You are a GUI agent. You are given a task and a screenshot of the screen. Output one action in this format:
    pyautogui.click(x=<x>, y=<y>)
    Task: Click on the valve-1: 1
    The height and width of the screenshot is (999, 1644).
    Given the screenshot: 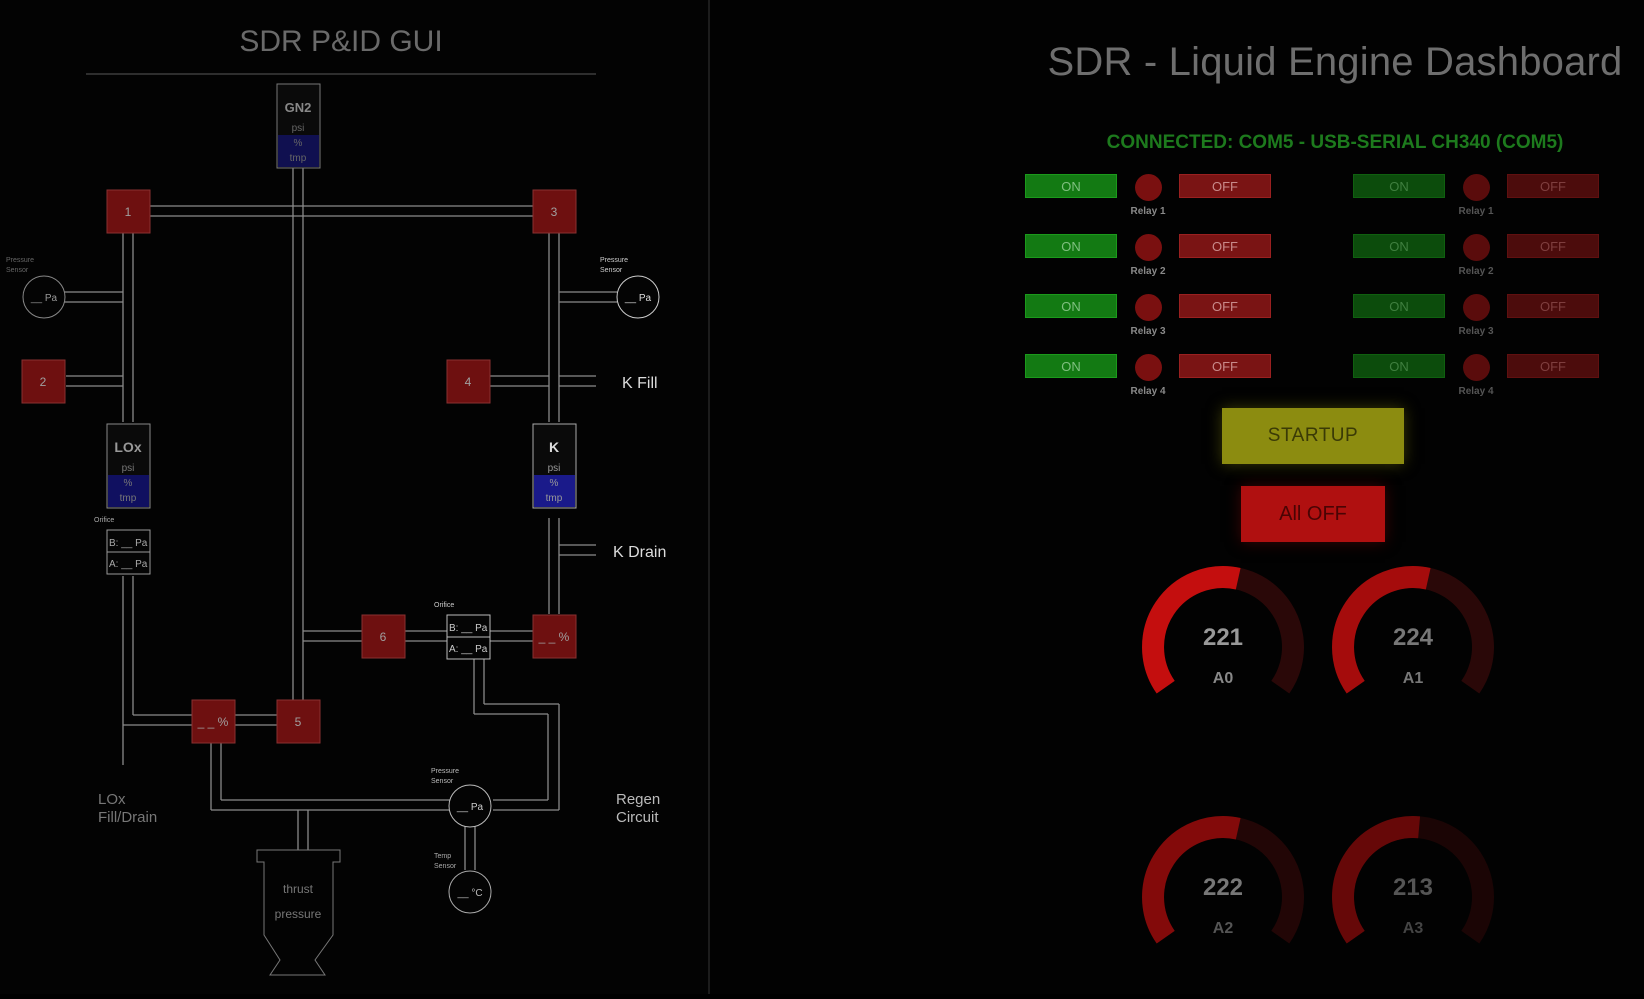 What is the action you would take?
    pyautogui.click(x=128, y=211)
    